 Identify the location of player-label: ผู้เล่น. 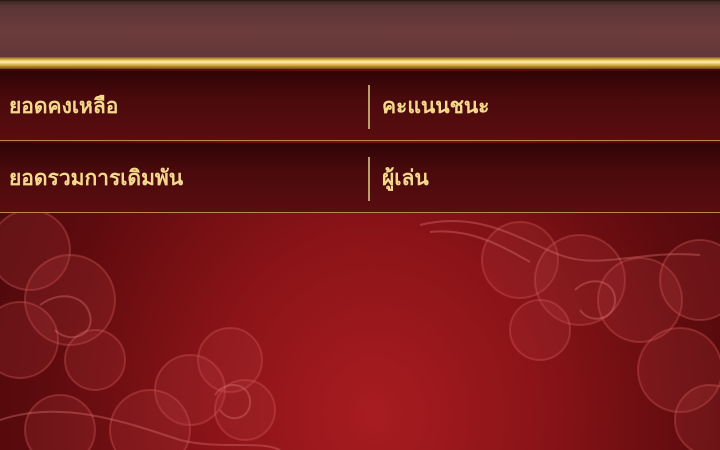
(405, 178).